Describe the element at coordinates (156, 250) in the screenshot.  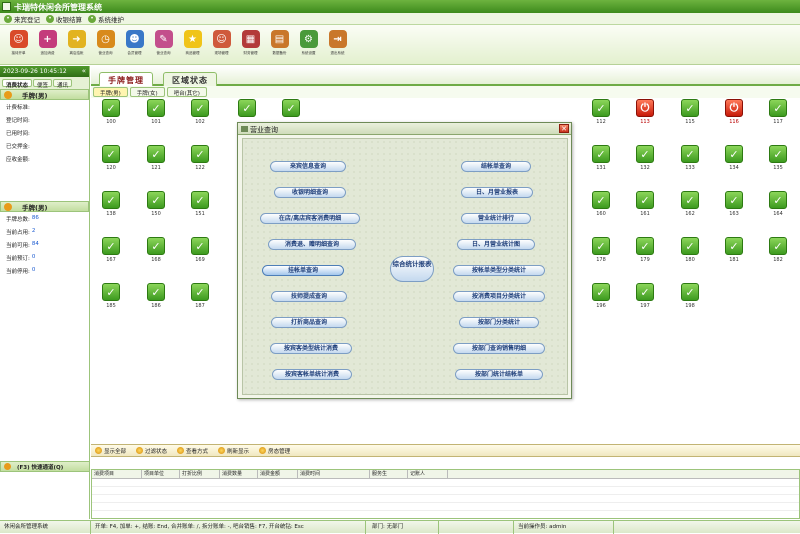
I see `table-cell: ✓ 168` at that location.